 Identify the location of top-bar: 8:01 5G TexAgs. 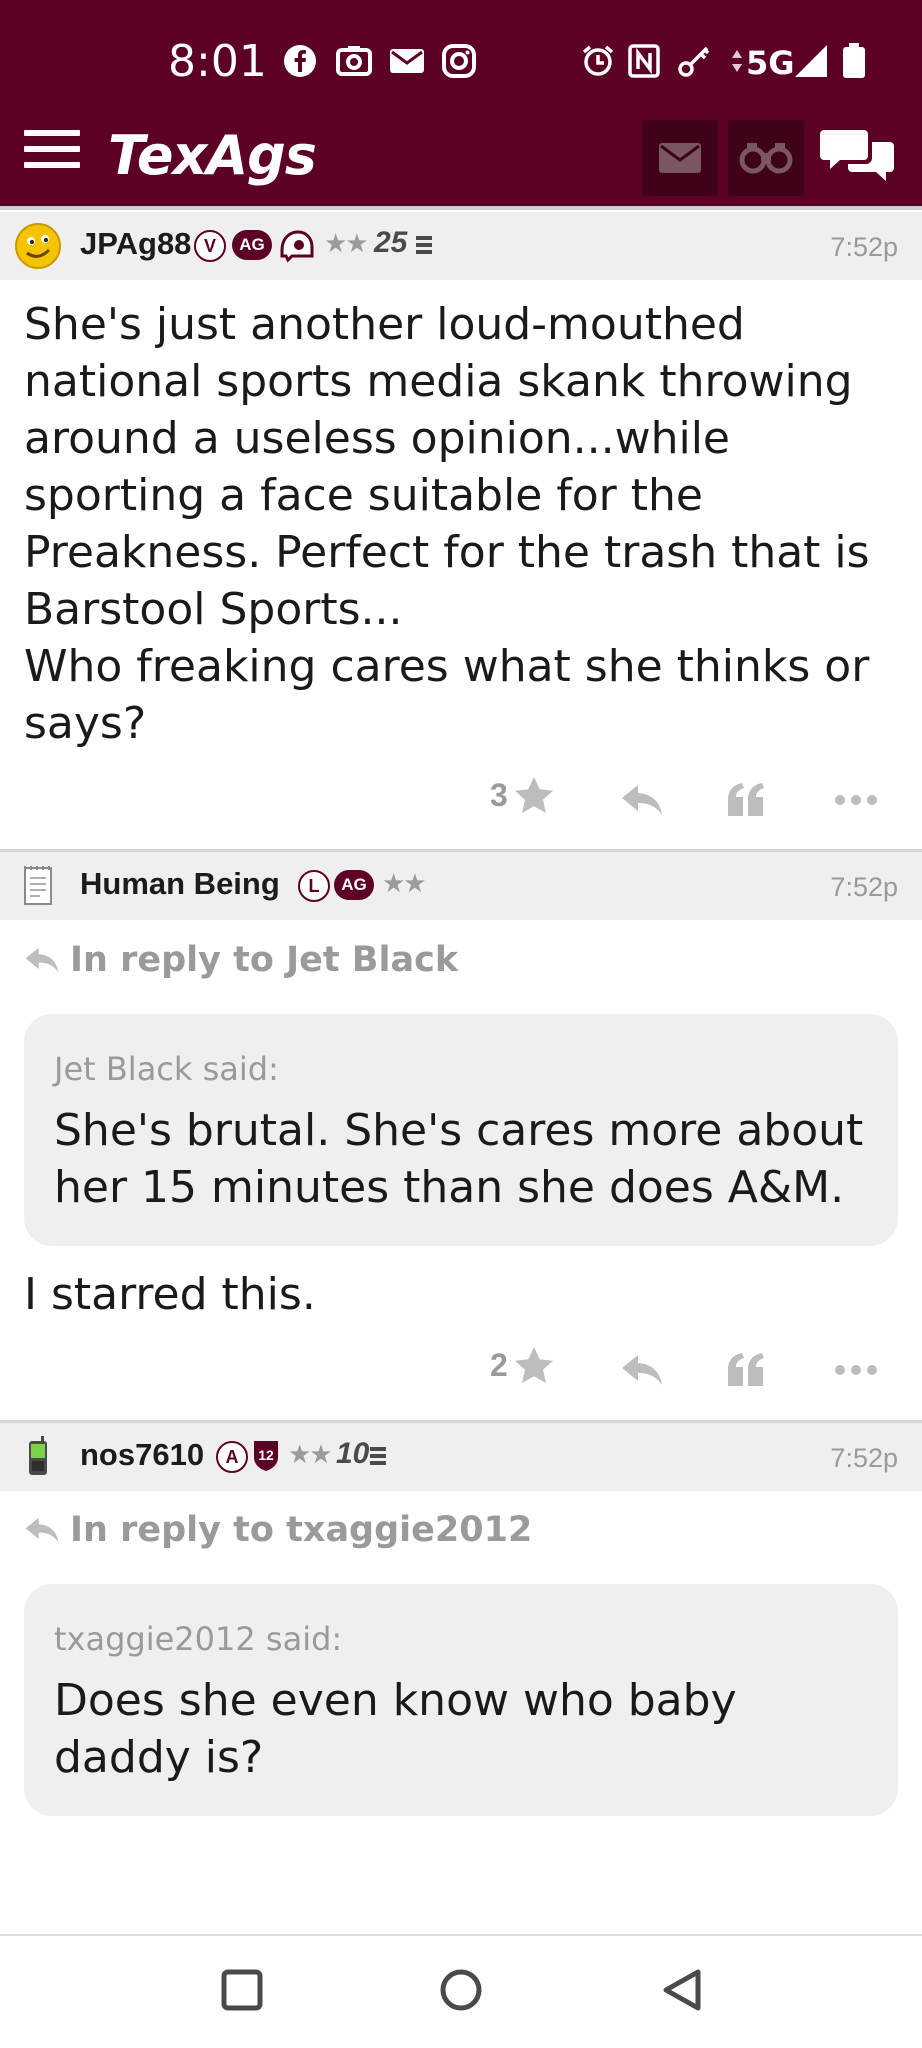
(461, 105).